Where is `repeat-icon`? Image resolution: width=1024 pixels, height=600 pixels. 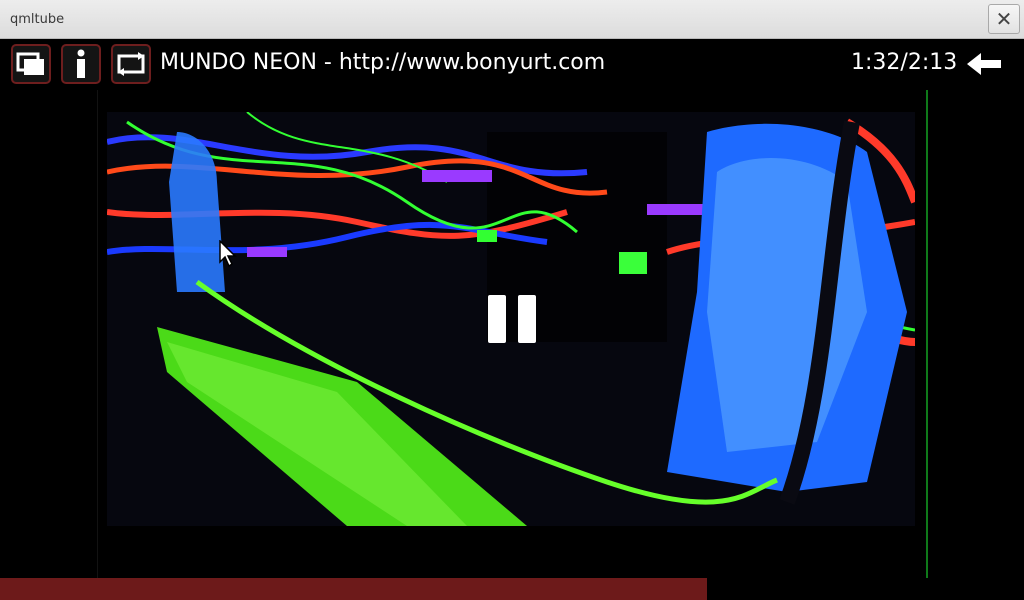 repeat-icon is located at coordinates (131, 64).